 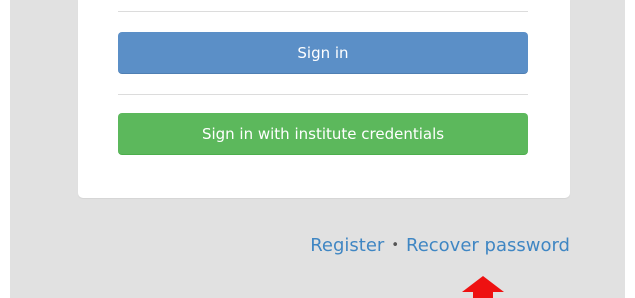 I want to click on recover-password-link: Recover password, so click(x=488, y=245).